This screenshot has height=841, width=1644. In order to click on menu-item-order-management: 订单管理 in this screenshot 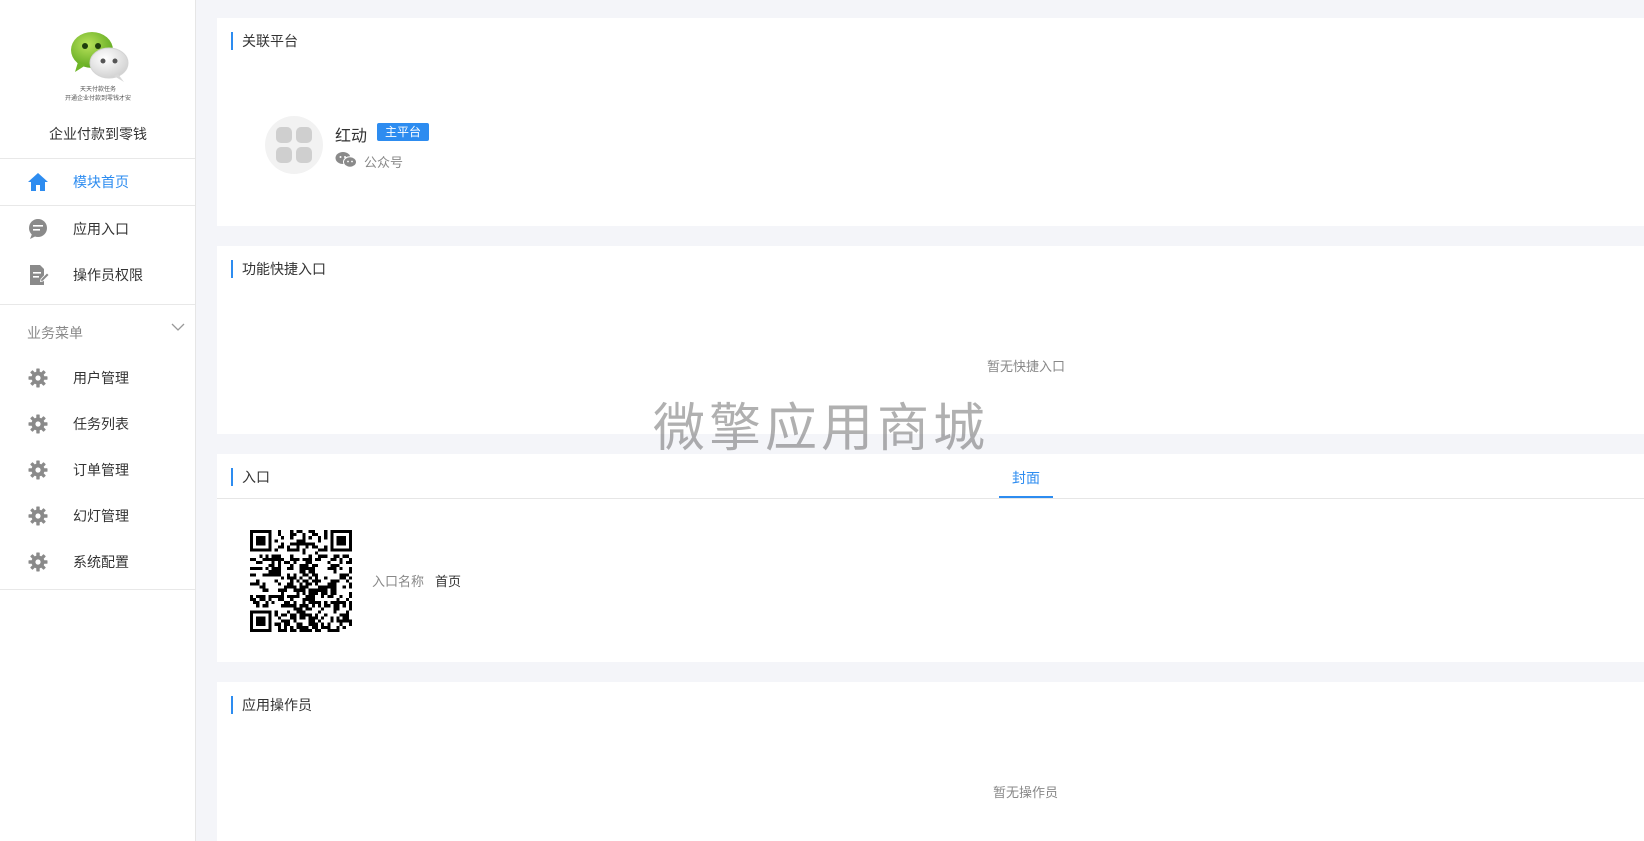, I will do `click(97, 470)`.